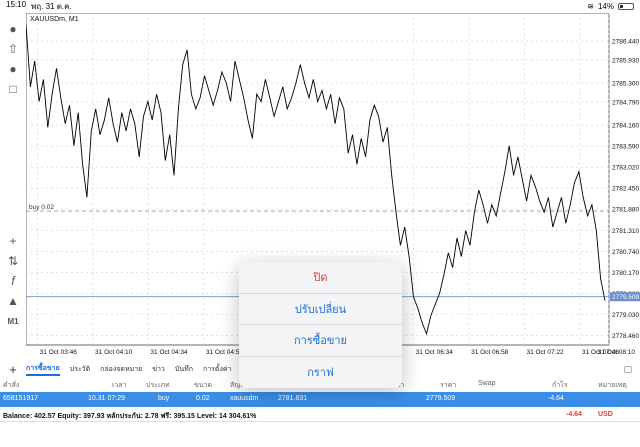  Describe the element at coordinates (16, 4) in the screenshot. I see `status-time: 15:10` at that location.